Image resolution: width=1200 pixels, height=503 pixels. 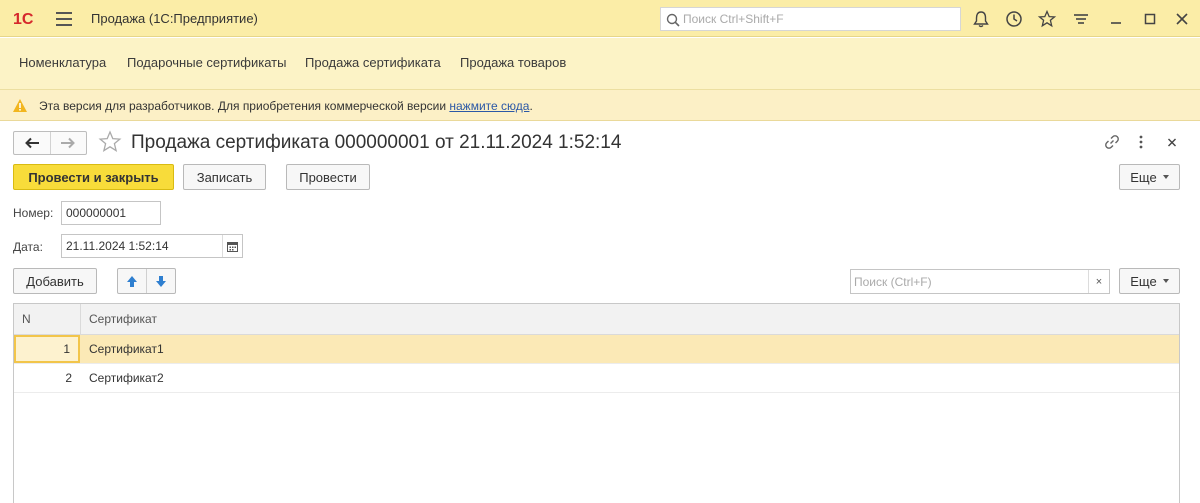 I want to click on title-bar: 1С Продажа (1С:Предприятие), so click(x=600, y=18).